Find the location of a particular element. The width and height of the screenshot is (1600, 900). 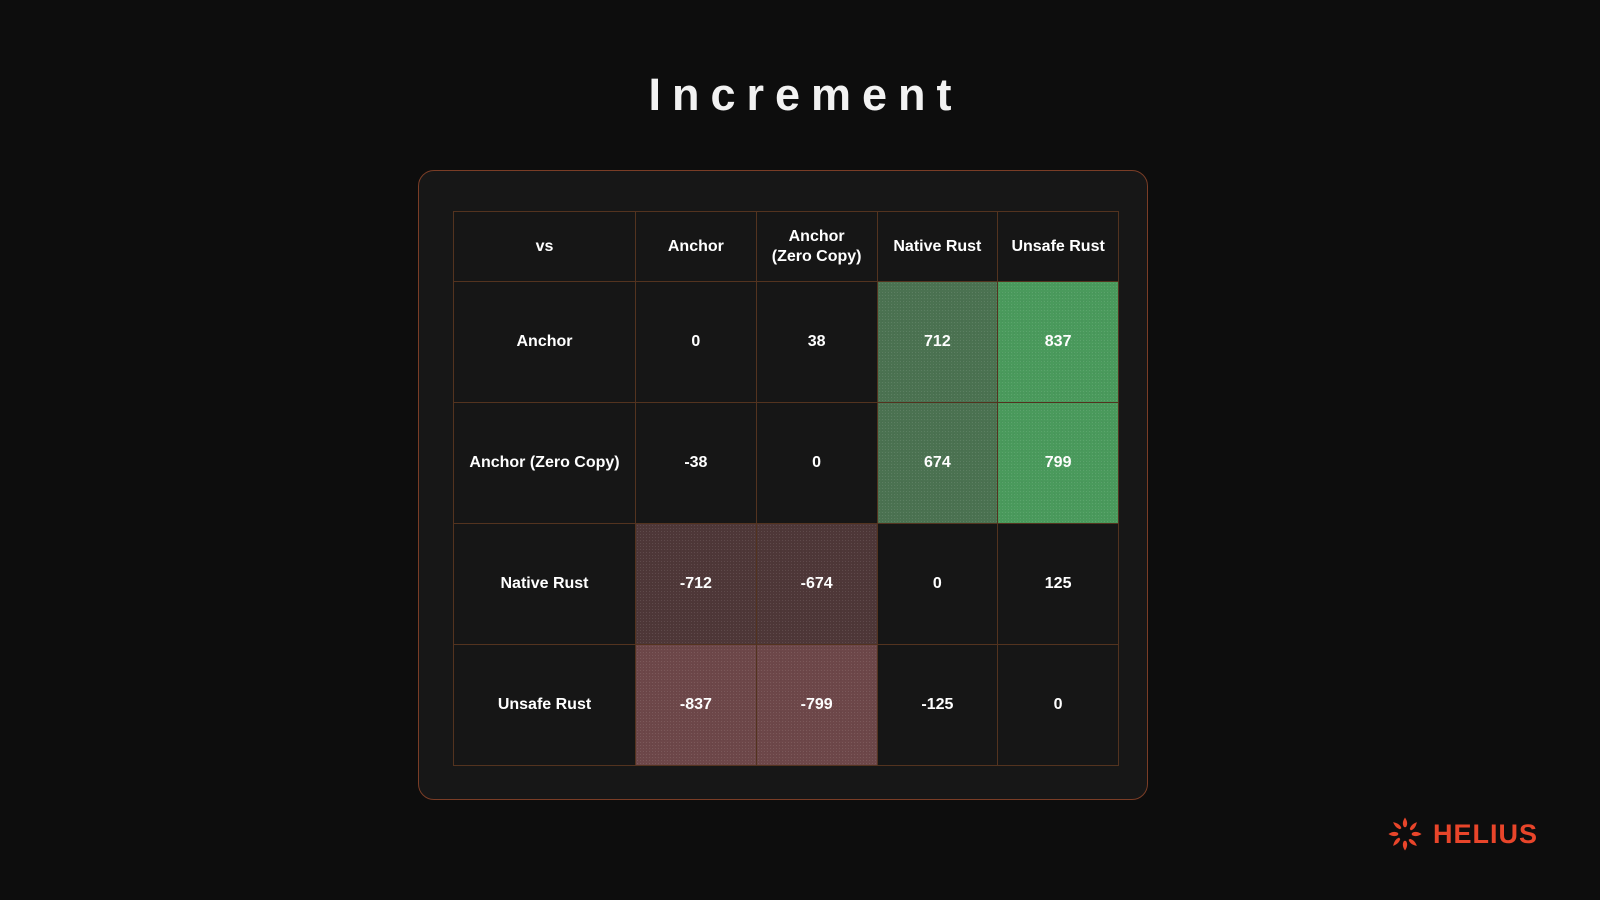

header-cell-anchor-zero-copy: Anchor (Zero Copy) is located at coordinates (816, 246).